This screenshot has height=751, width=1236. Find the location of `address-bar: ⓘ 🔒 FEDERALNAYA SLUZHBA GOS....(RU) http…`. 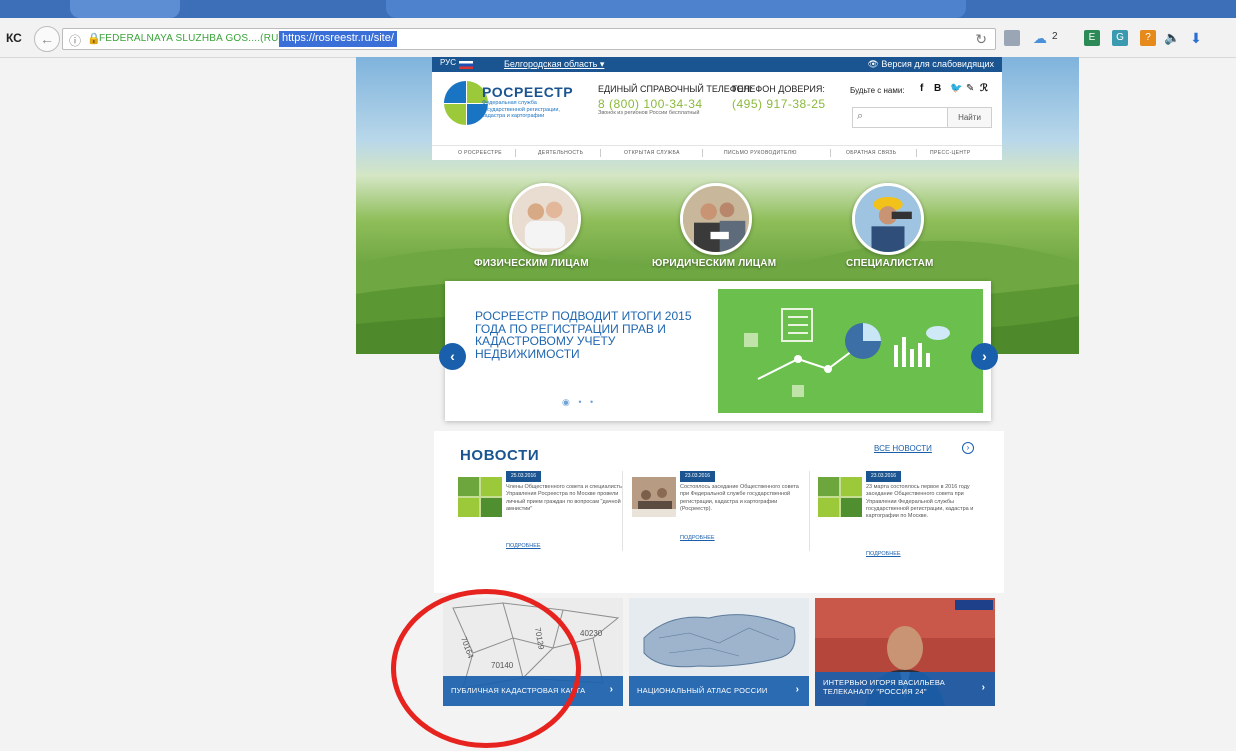

address-bar: ⓘ 🔒 FEDERALNAYA SLUZHBA GOS....(RU) http… is located at coordinates (529, 39).